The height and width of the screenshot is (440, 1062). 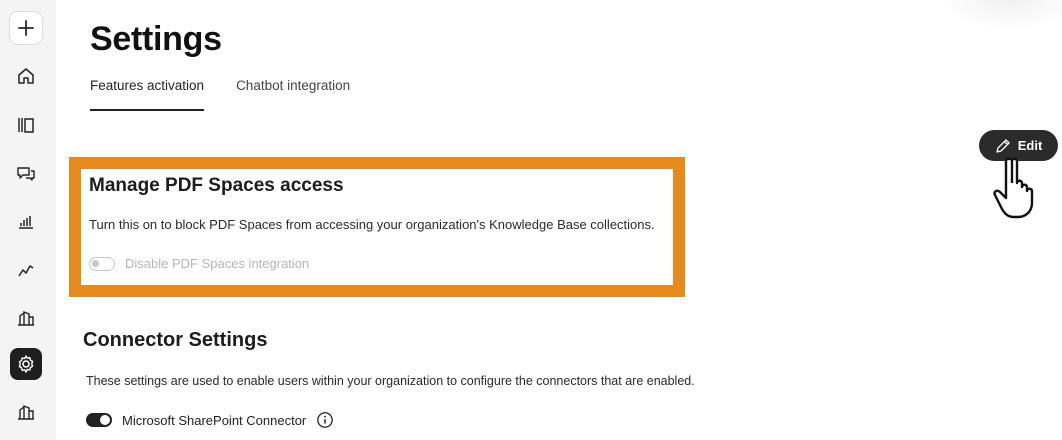 I want to click on sharepoint-connector-label: Microsoft SharePoint Connector, so click(x=214, y=420).